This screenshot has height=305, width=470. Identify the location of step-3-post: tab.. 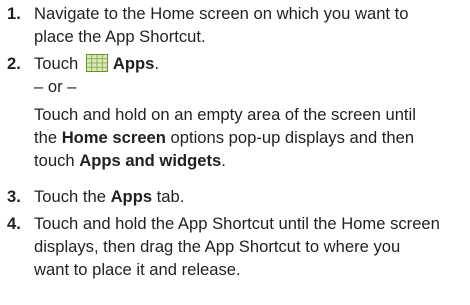
(168, 196).